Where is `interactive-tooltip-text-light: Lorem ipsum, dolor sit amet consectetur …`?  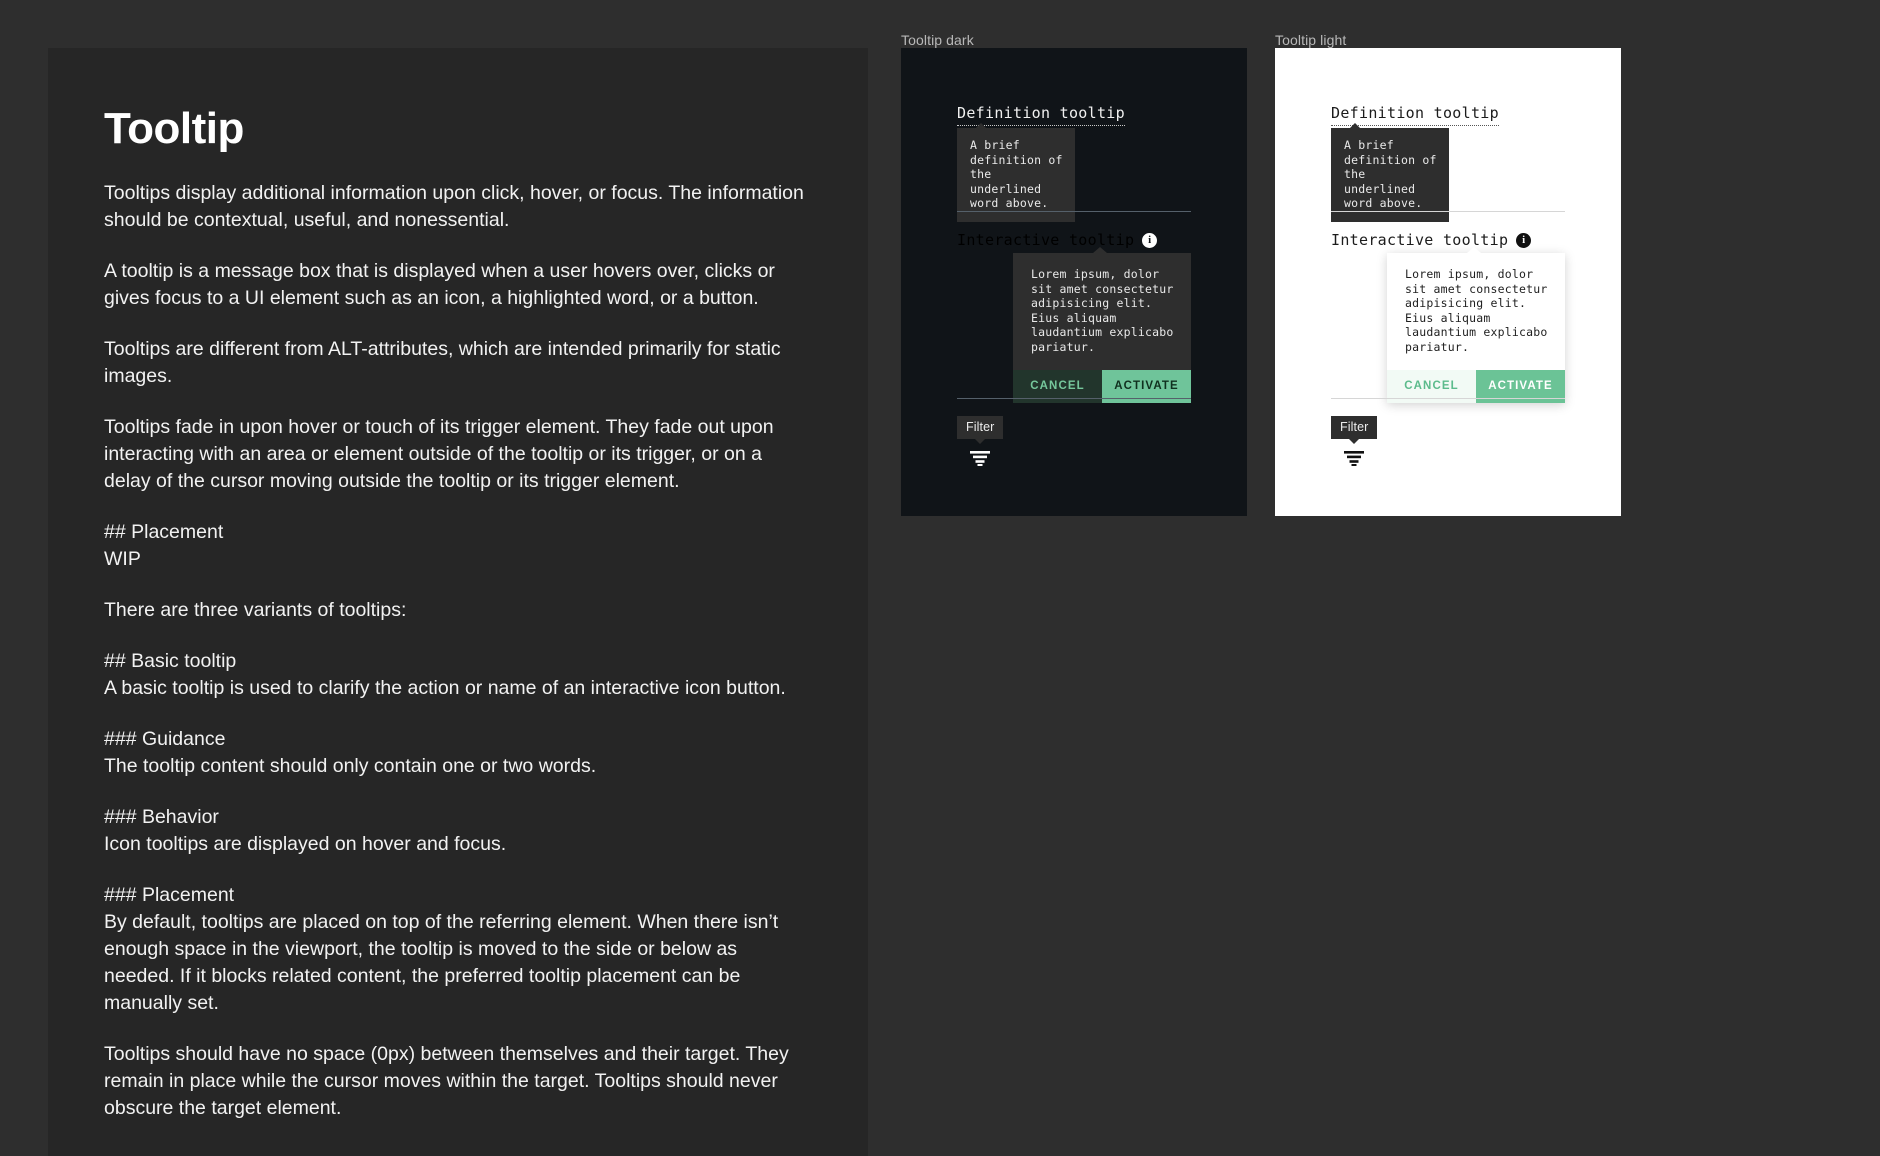
interactive-tooltip-text-light: Lorem ipsum, dolor sit amet consectetur … is located at coordinates (1476, 311).